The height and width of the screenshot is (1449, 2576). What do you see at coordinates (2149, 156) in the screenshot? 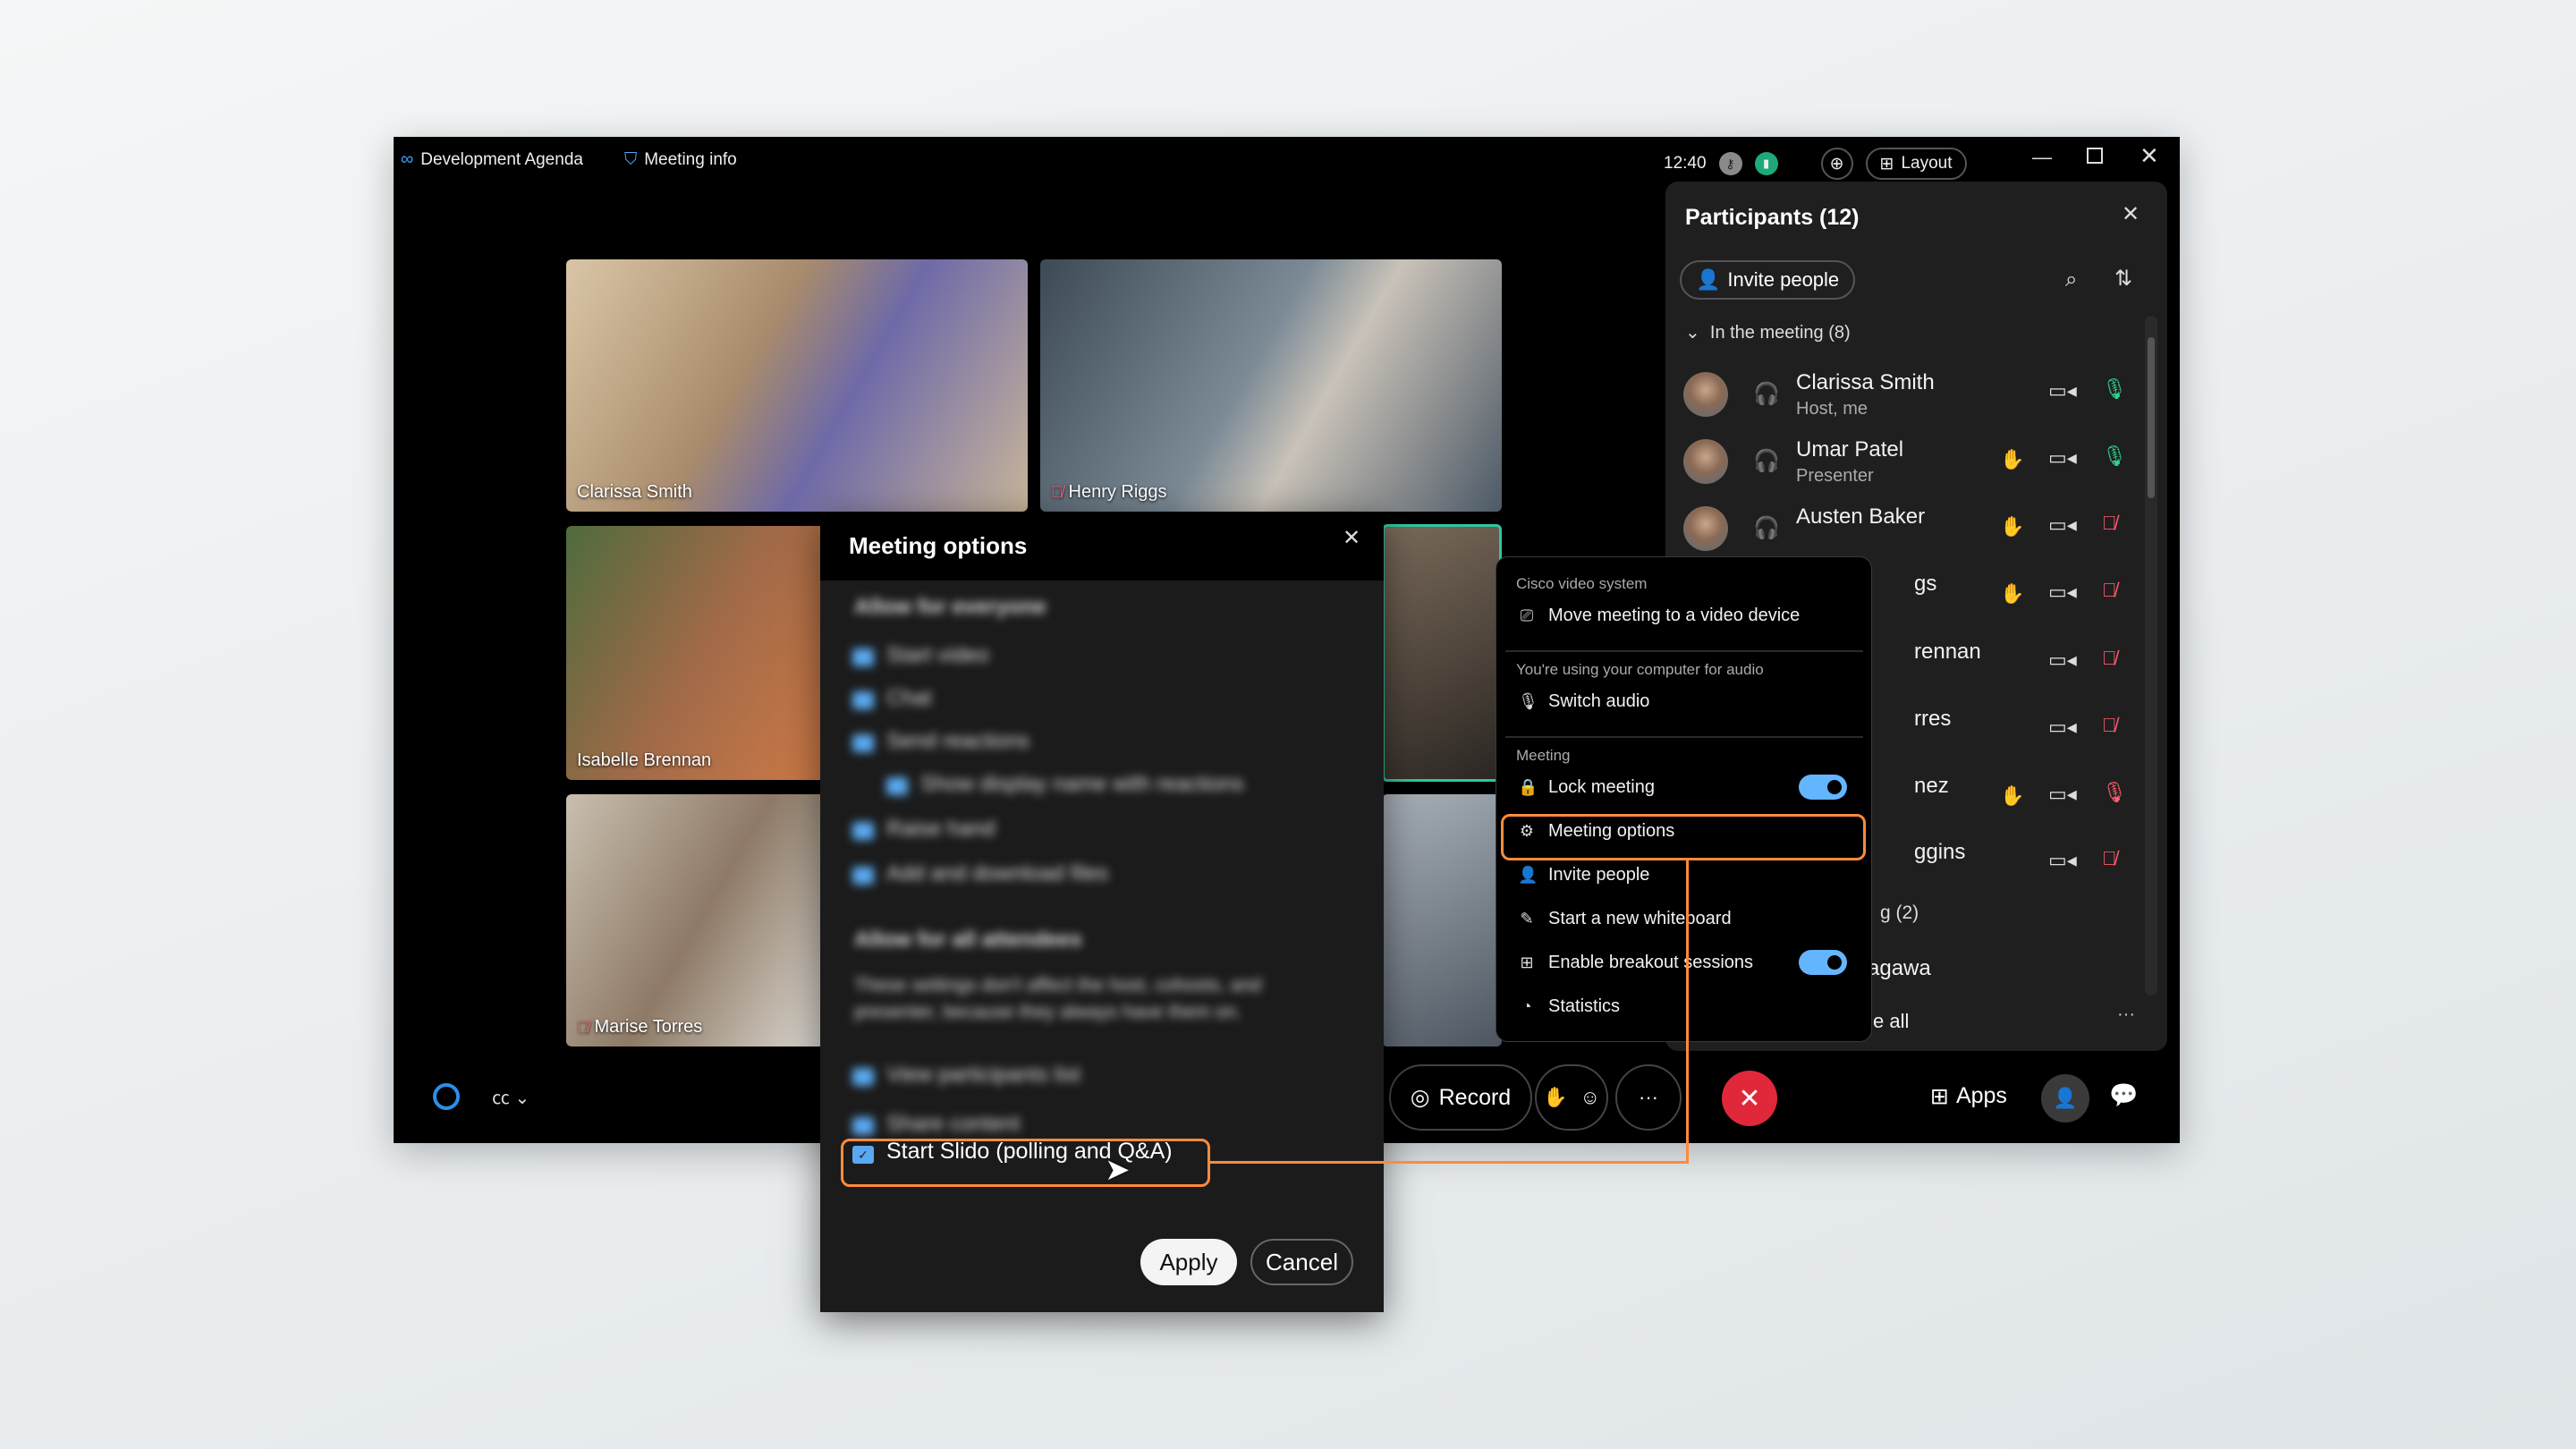
I see `close-window-button: ✕` at bounding box center [2149, 156].